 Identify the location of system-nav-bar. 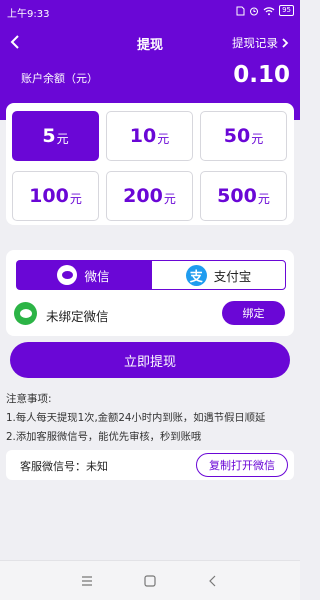
(150, 580).